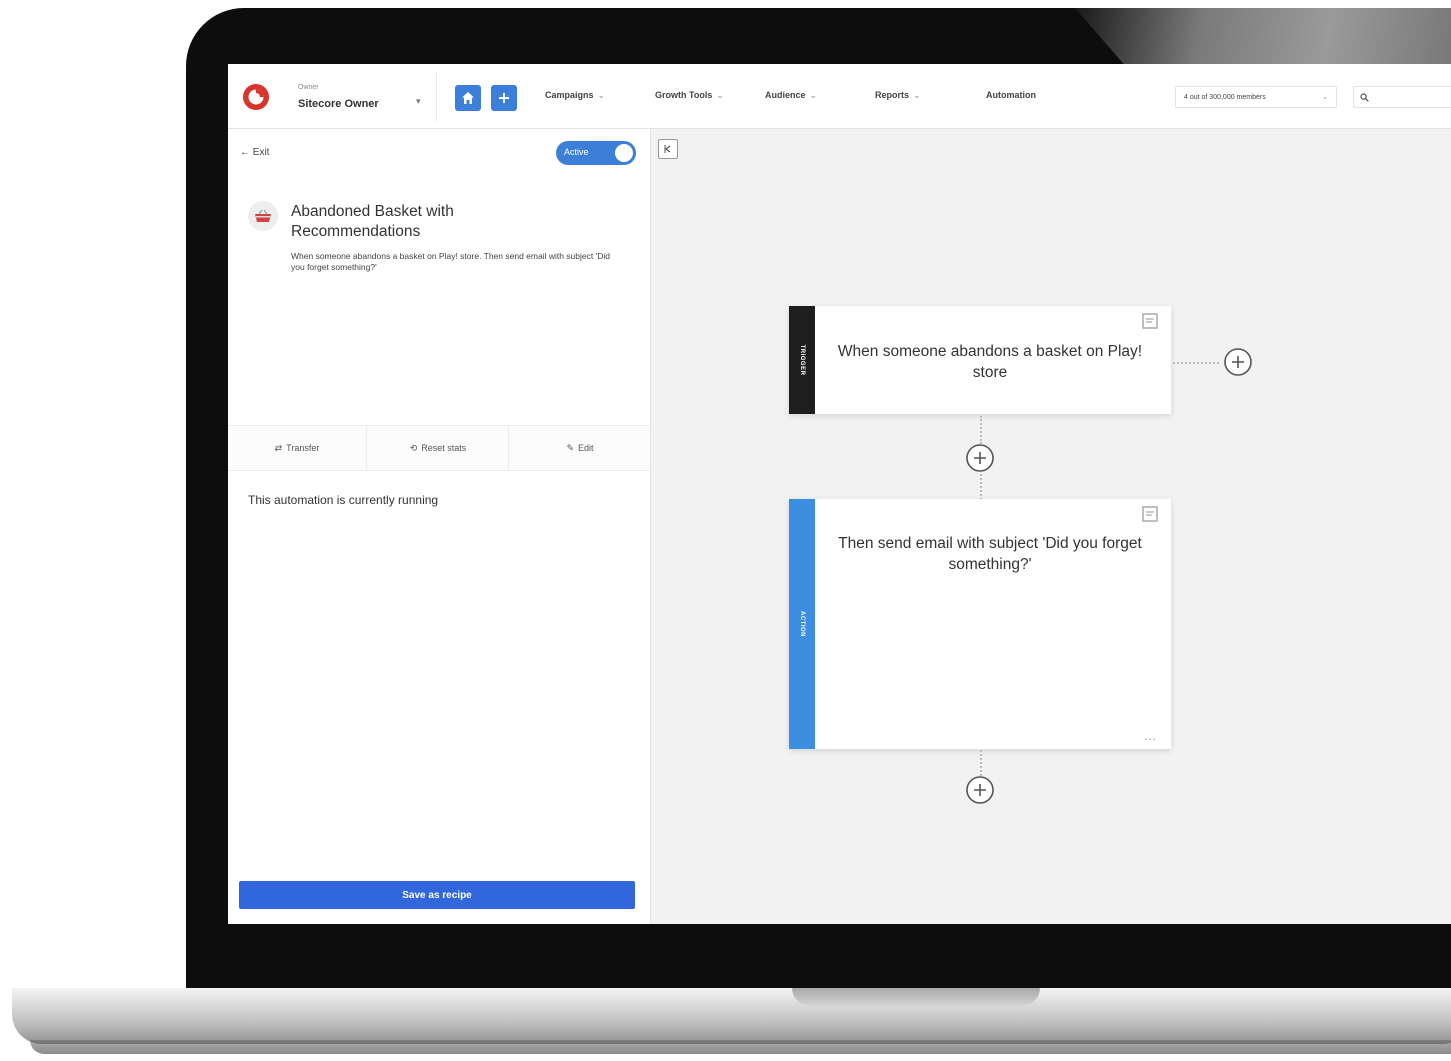 This screenshot has width=1451, height=1061. What do you see at coordinates (245, 152) in the screenshot?
I see `arrow-left-icon: ←` at bounding box center [245, 152].